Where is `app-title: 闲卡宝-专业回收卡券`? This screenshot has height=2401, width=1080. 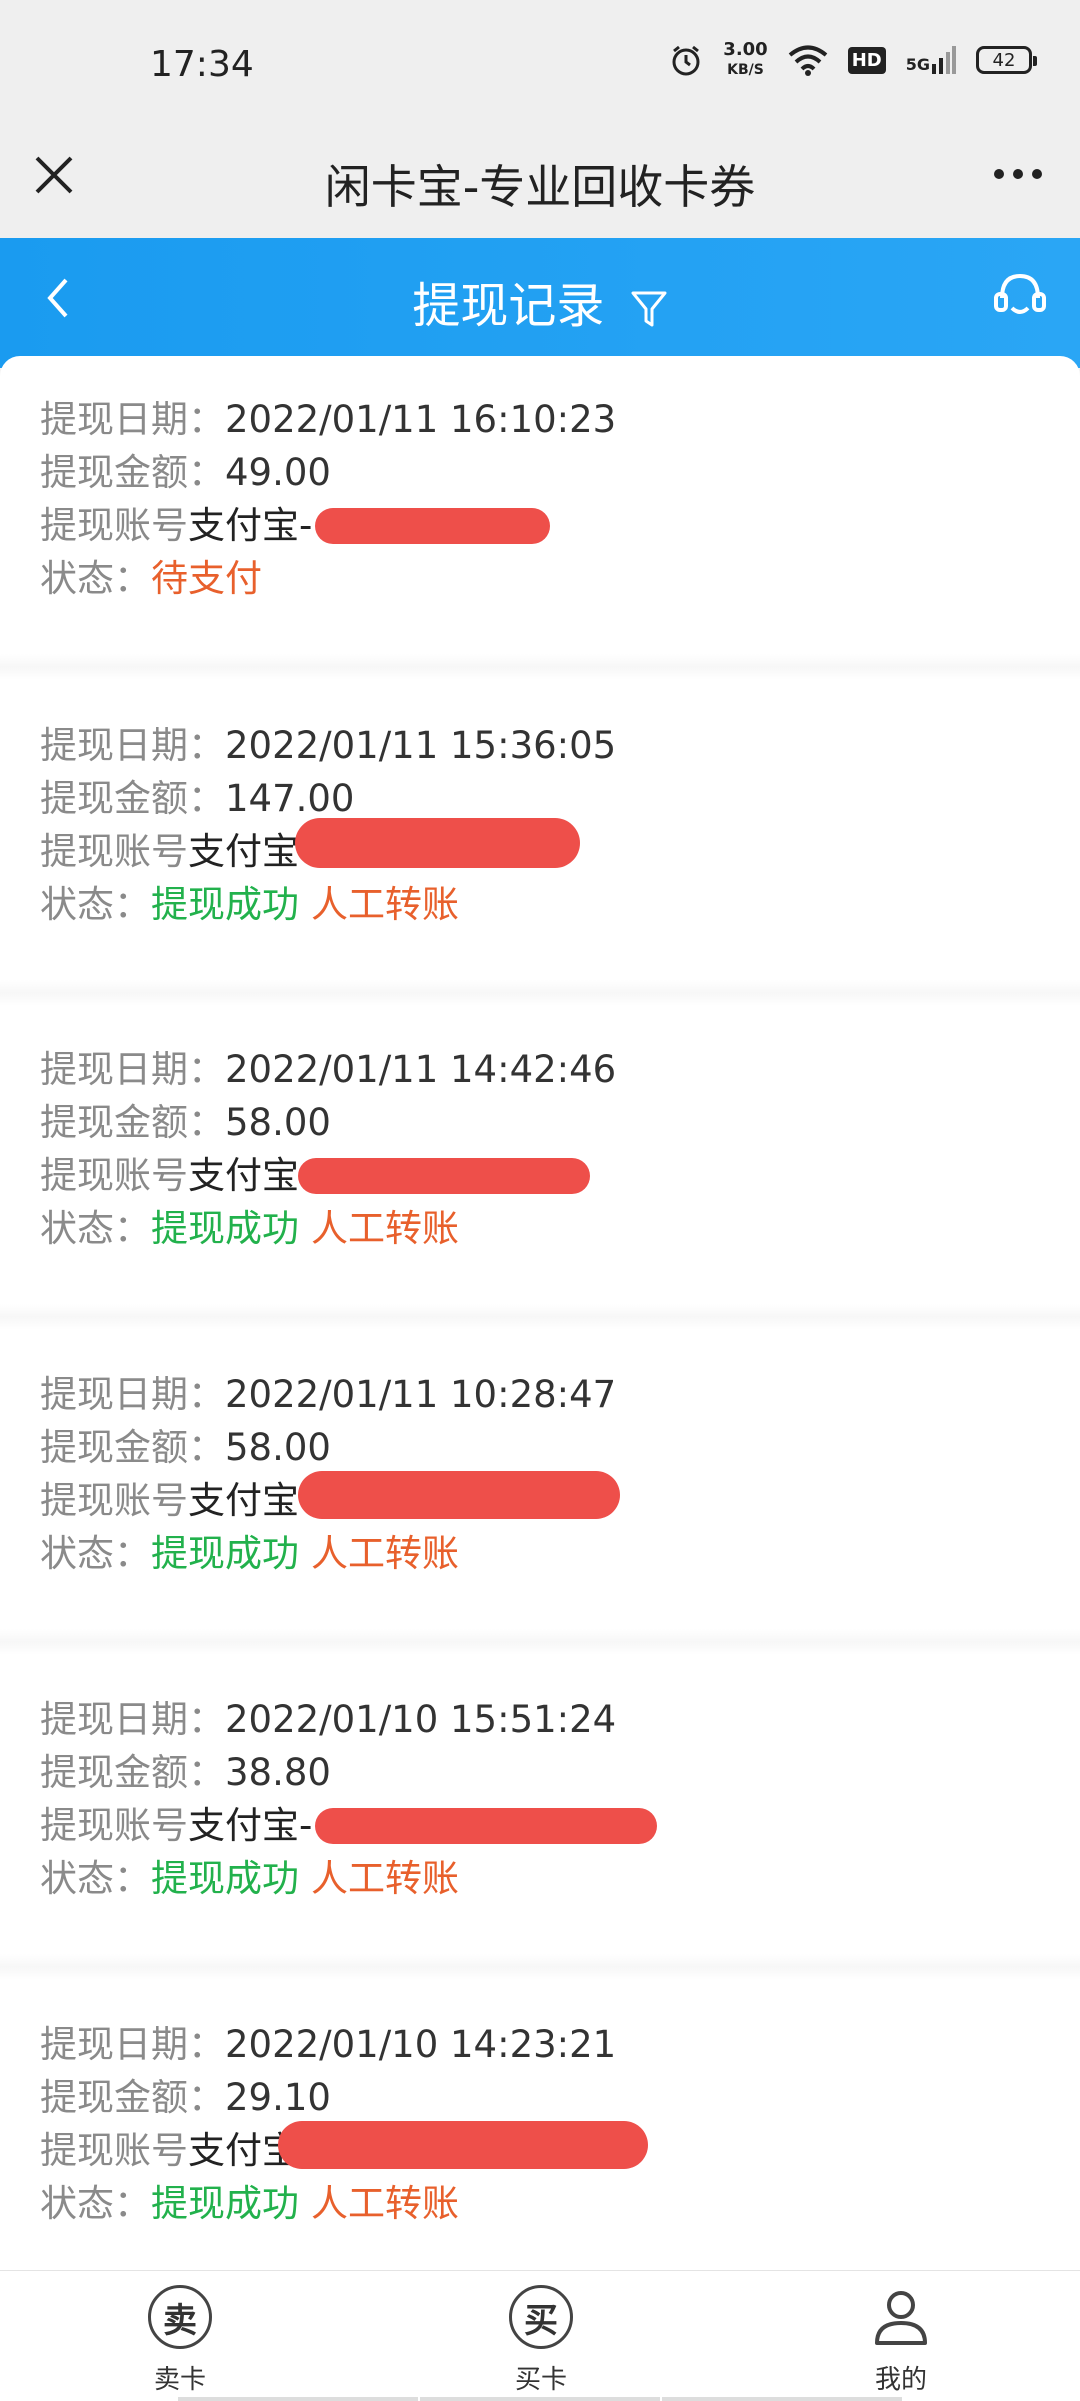 app-title: 闲卡宝-专业回收卡券 is located at coordinates (540, 187).